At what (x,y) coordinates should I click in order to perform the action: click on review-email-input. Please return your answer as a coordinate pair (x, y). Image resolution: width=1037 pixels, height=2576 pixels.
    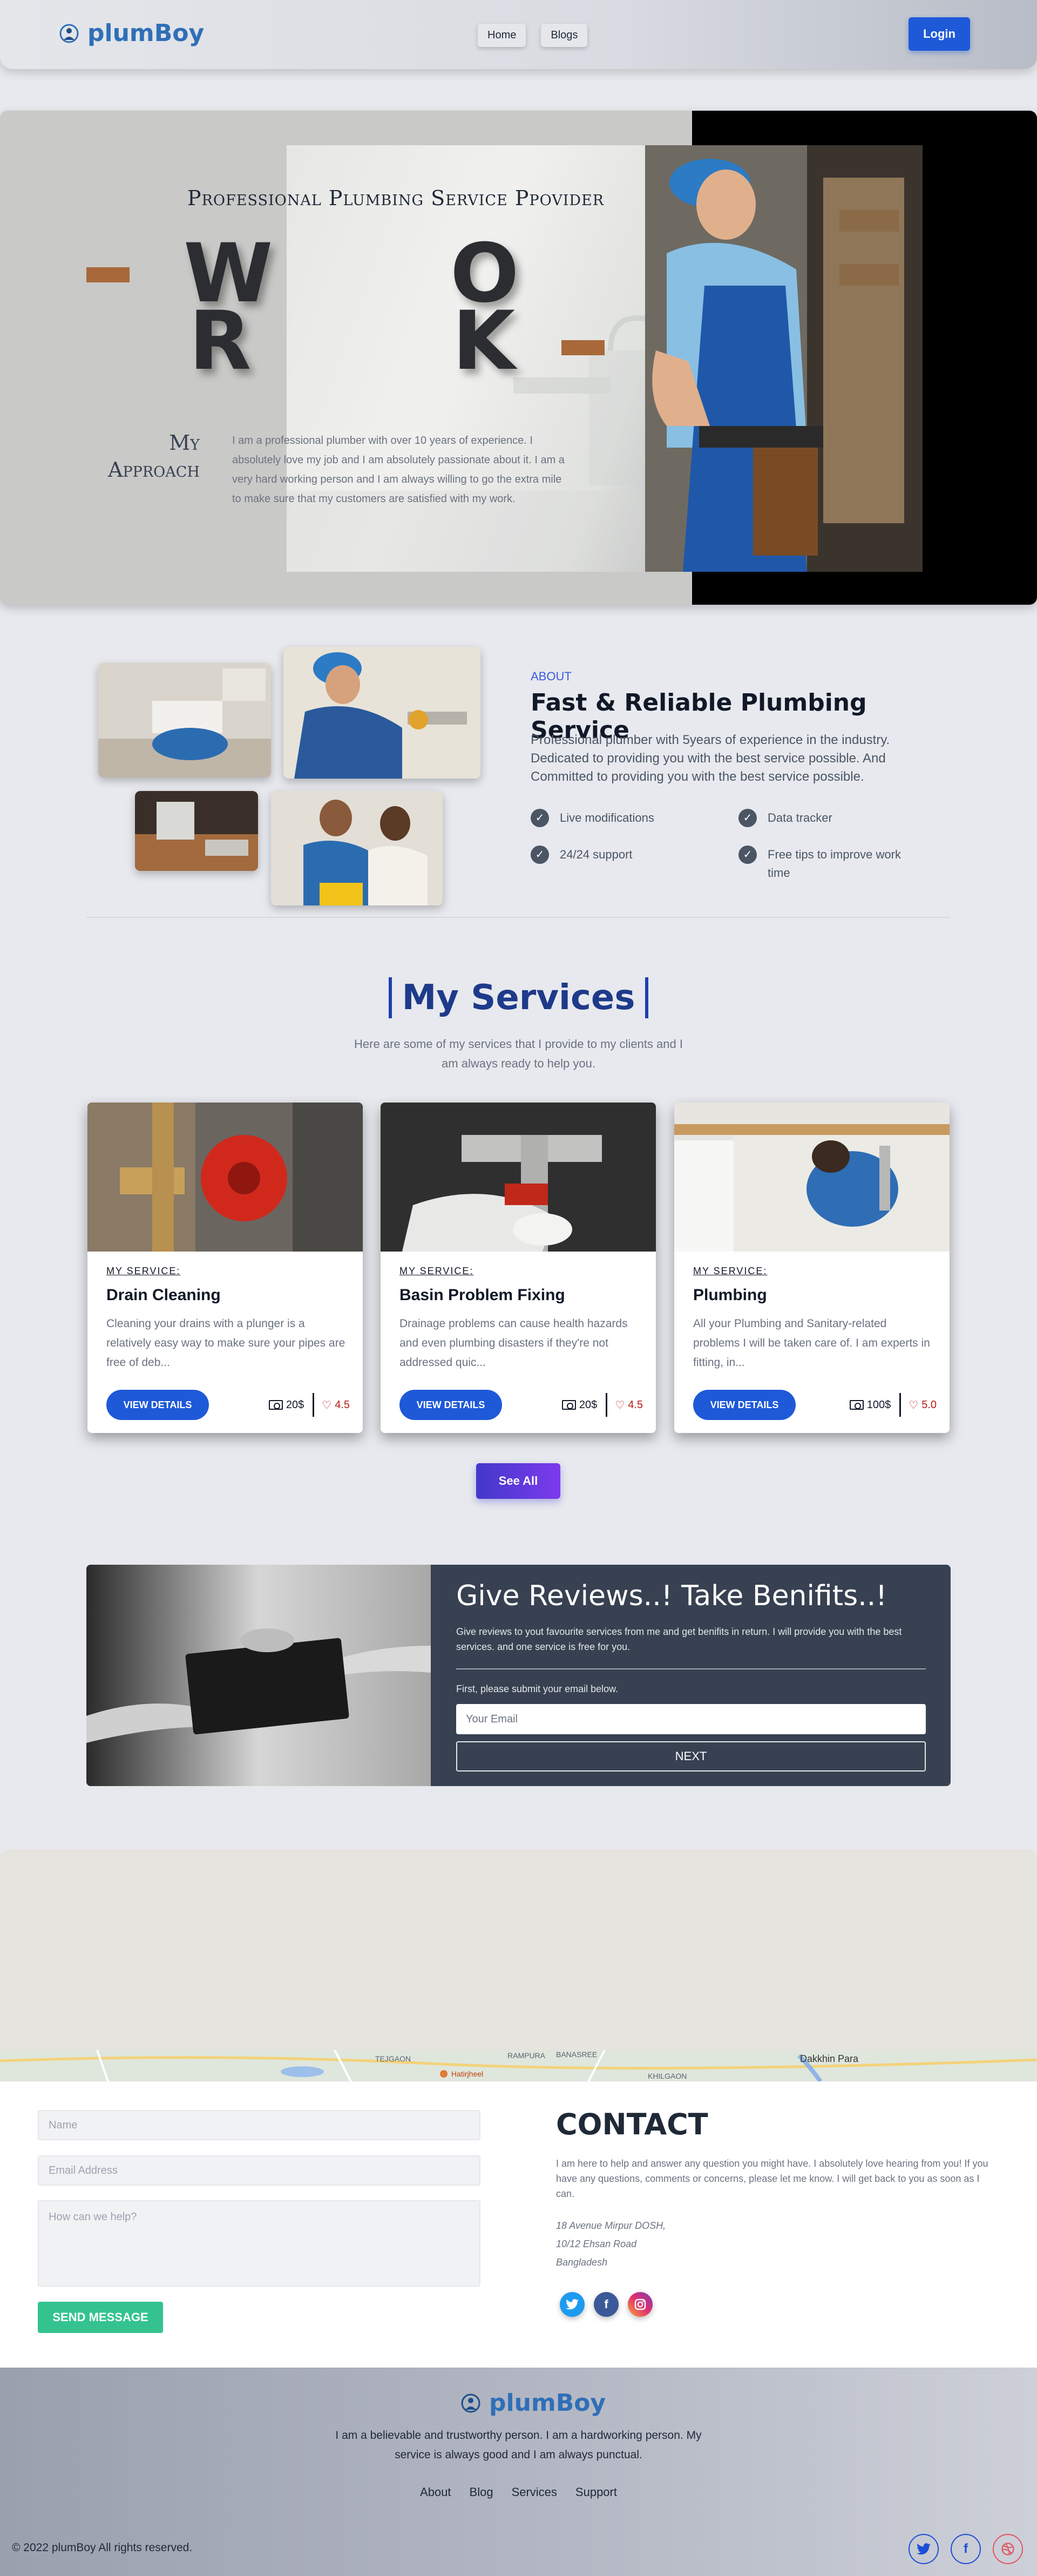
    Looking at the image, I should click on (691, 1719).